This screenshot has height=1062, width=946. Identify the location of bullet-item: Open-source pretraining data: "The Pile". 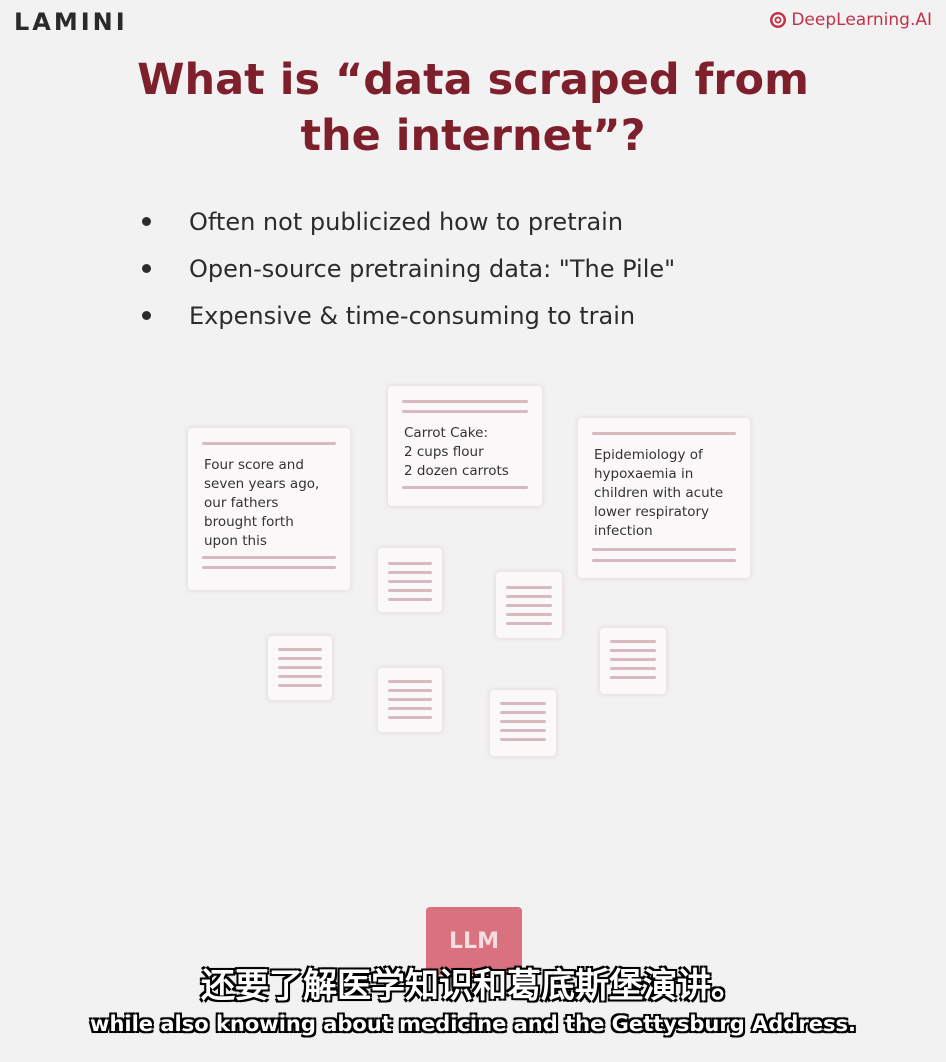
(408, 268).